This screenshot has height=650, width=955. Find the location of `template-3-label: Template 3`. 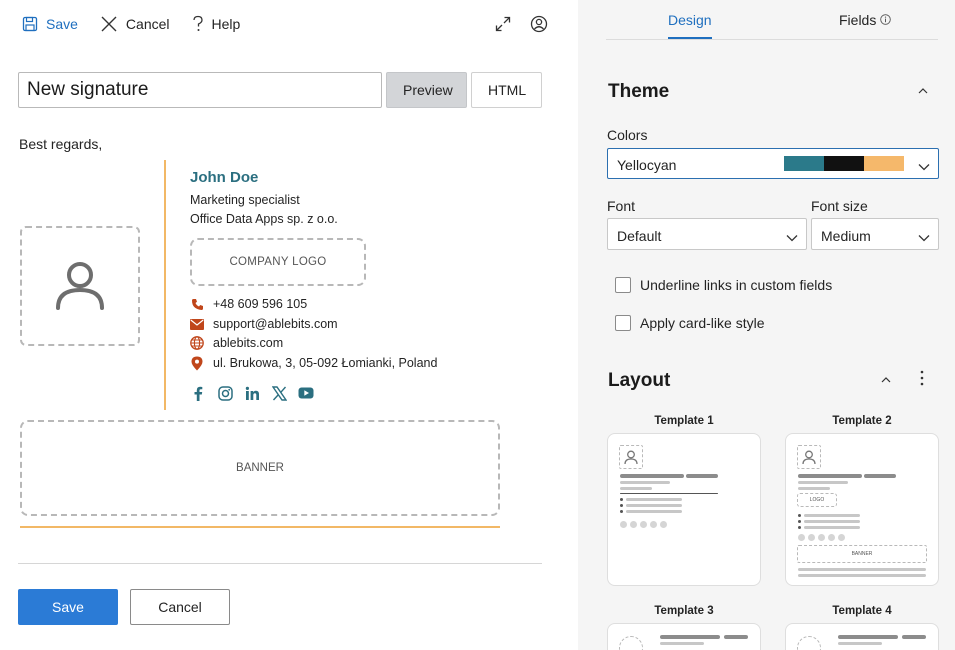

template-3-label: Template 3 is located at coordinates (684, 611).